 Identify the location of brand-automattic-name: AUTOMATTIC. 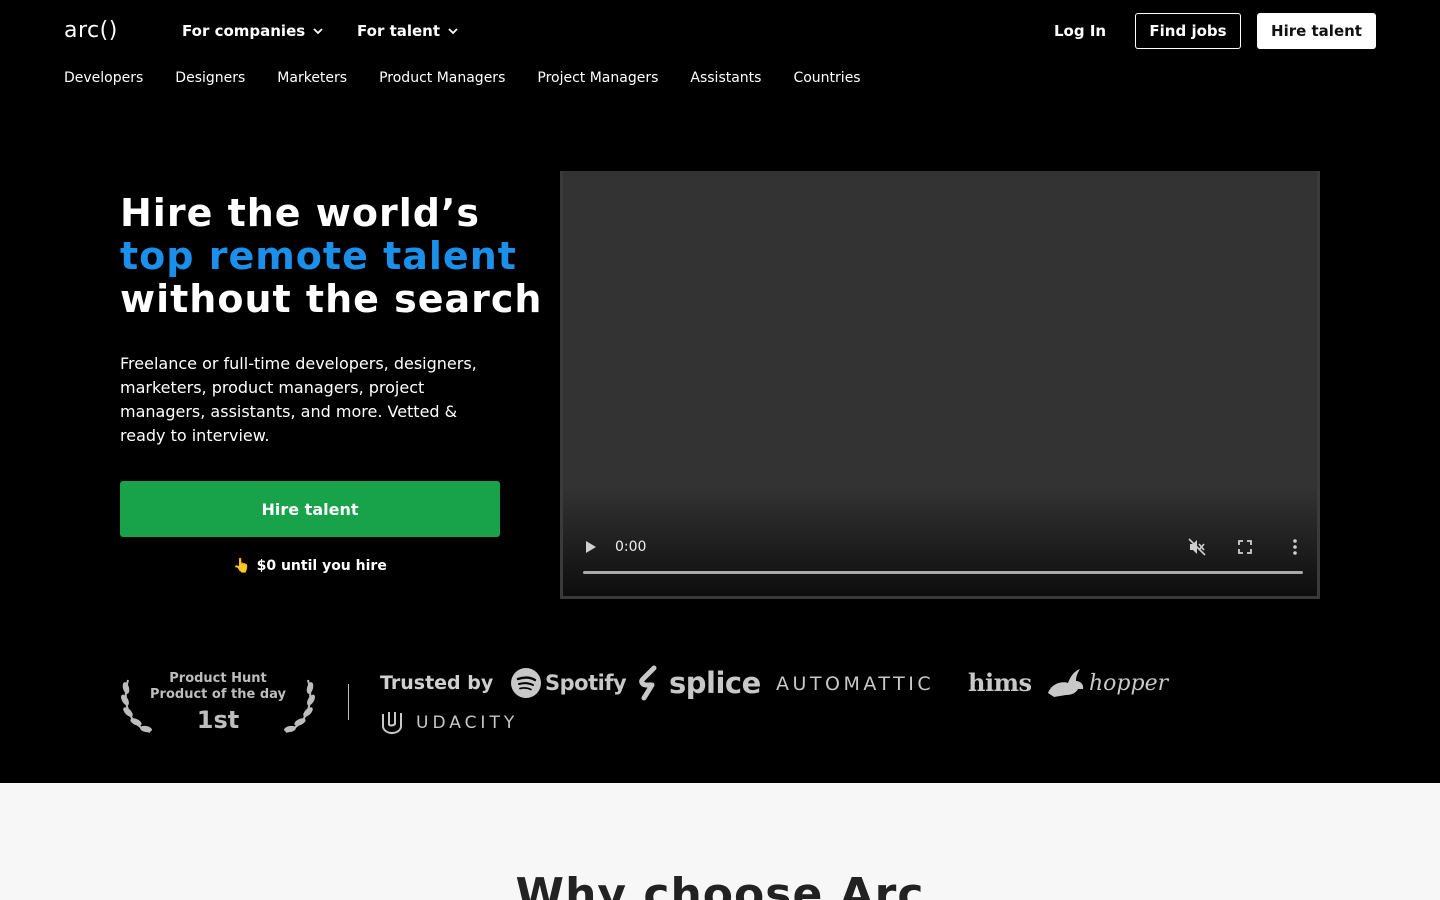
(855, 684).